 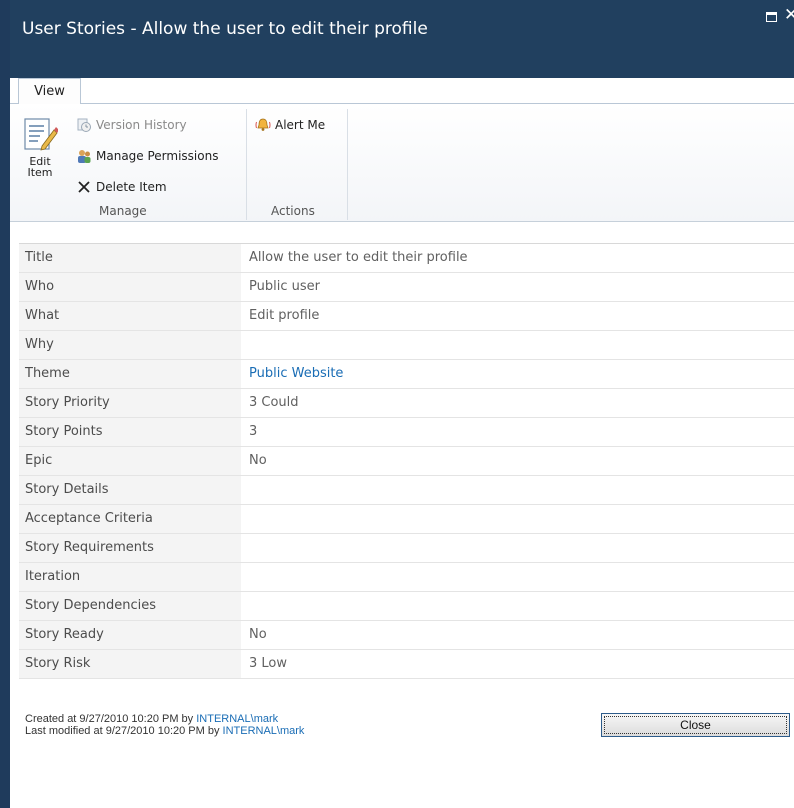 I want to click on edit-item-label-line2: Item, so click(x=40, y=172).